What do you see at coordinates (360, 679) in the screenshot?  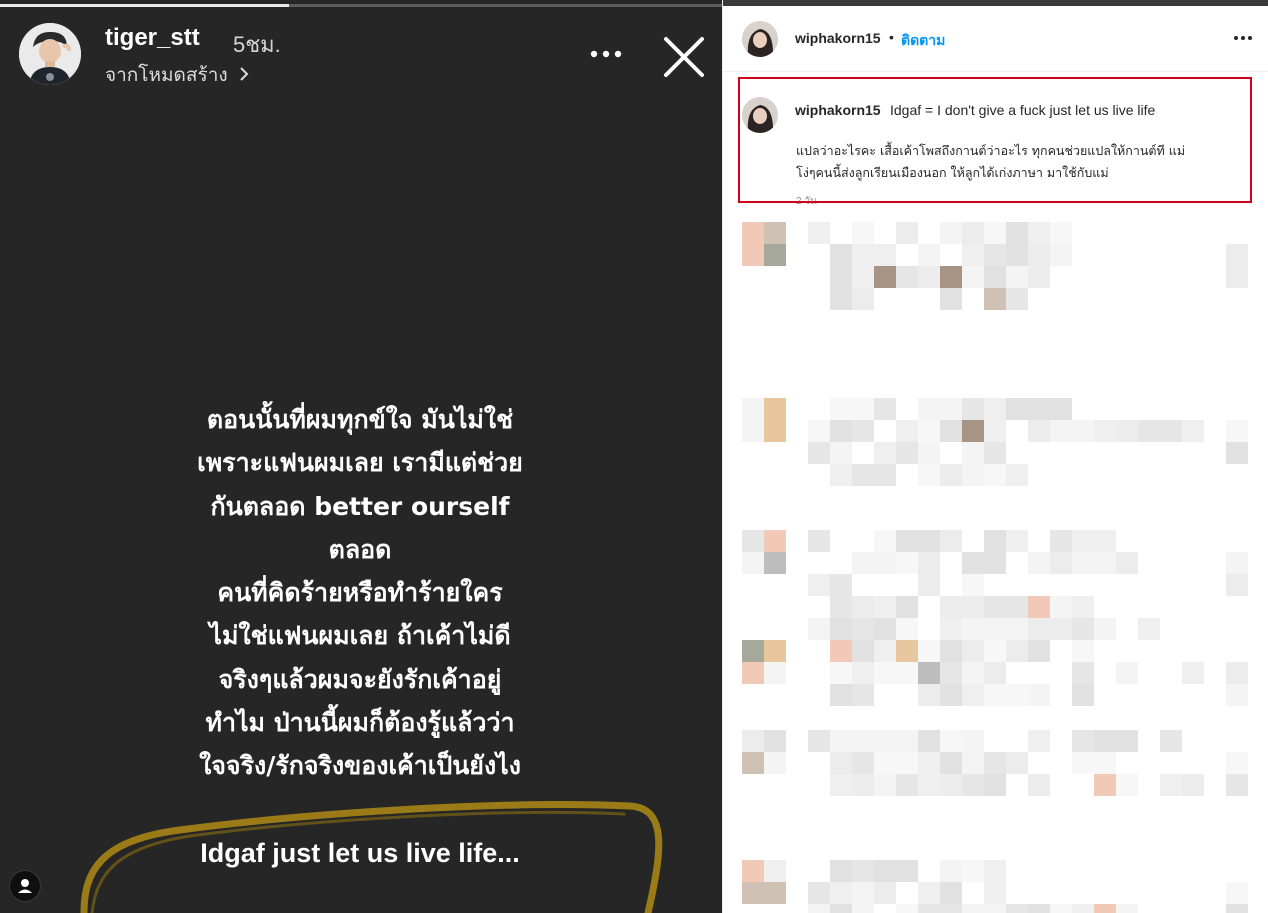 I see `story-text-line: จริงๆแล้วผมจะยังรักเค้าอยู่` at bounding box center [360, 679].